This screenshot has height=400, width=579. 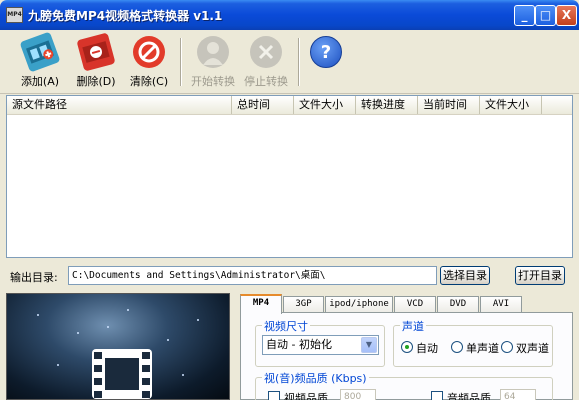 I want to click on clear-icon, so click(x=149, y=52).